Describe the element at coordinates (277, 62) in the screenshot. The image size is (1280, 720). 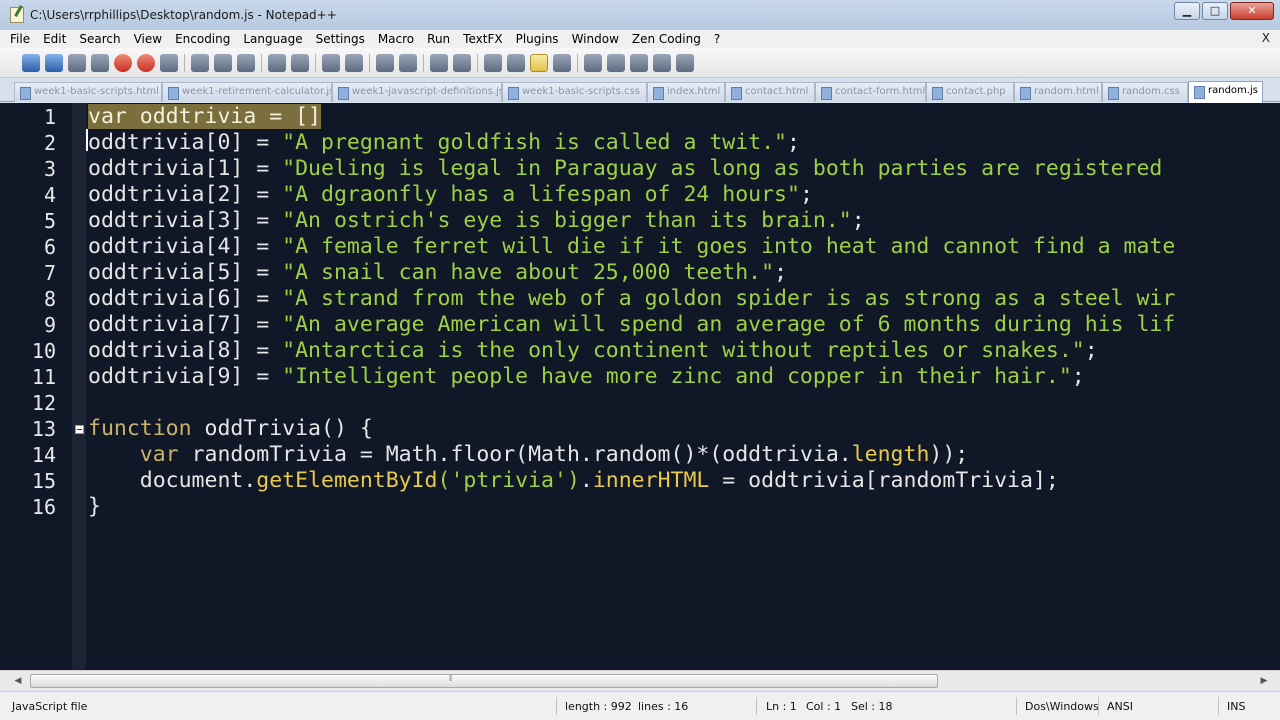
I see `undo-icon` at that location.